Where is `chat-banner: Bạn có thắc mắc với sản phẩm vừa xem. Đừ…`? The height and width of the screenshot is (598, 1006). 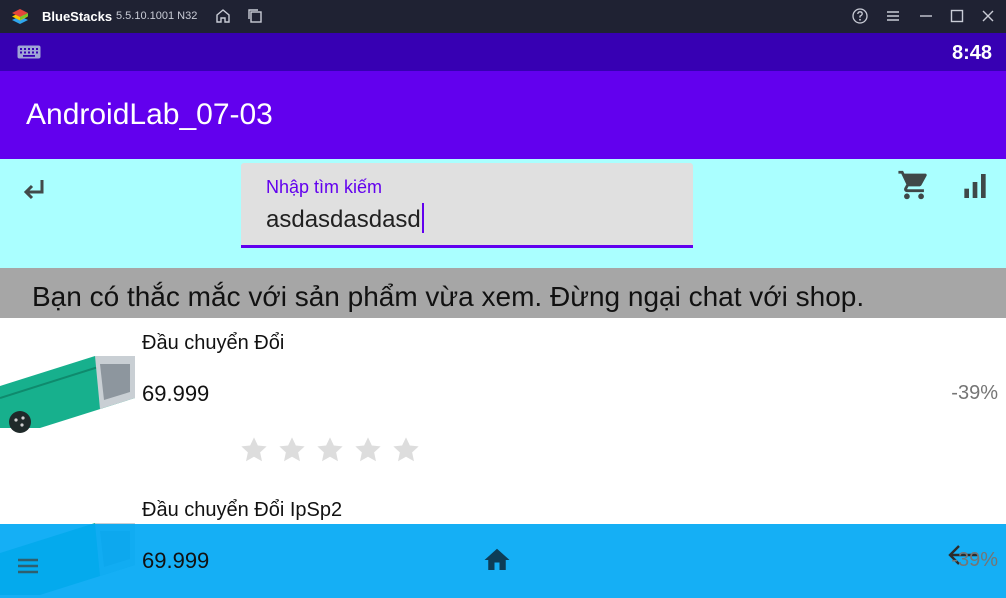
chat-banner: Bạn có thắc mắc với sản phẩm vừa xem. Đừ… is located at coordinates (503, 293).